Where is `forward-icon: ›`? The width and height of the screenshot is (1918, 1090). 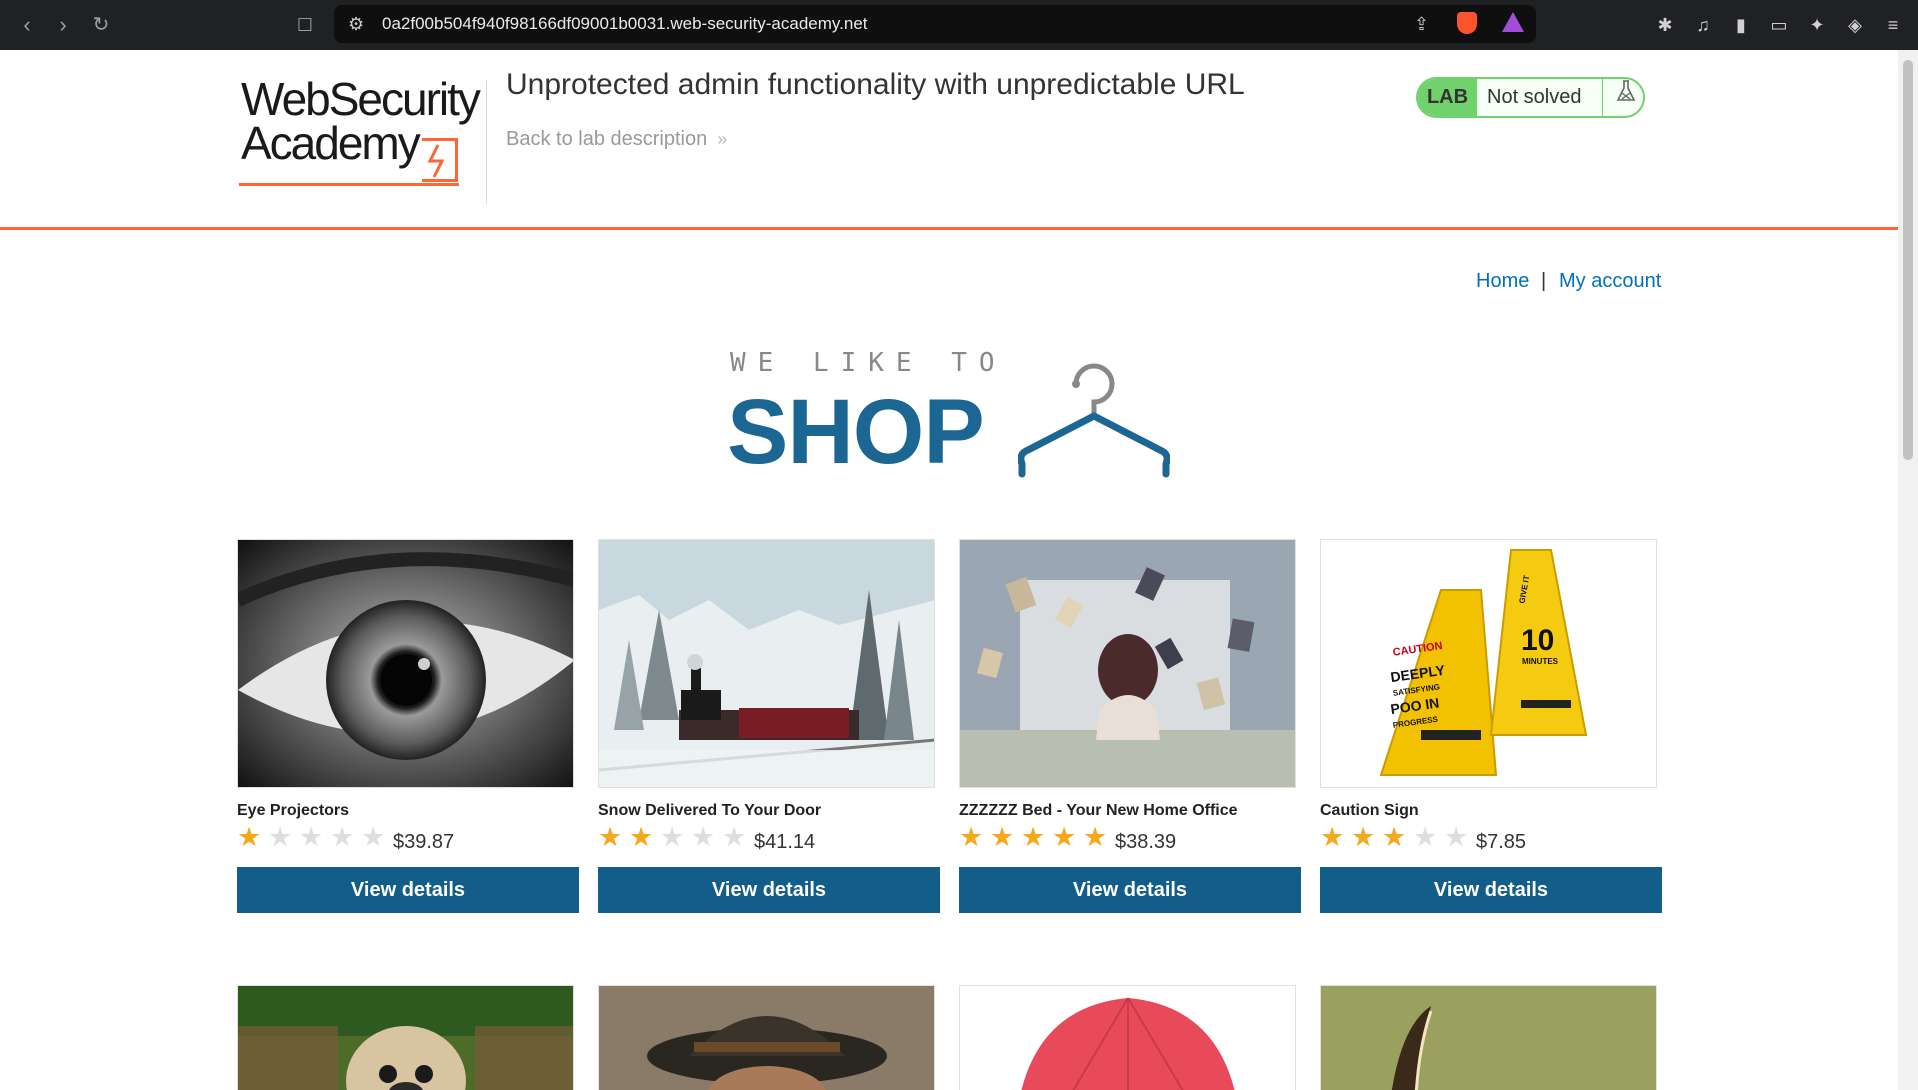
forward-icon: › is located at coordinates (63, 25).